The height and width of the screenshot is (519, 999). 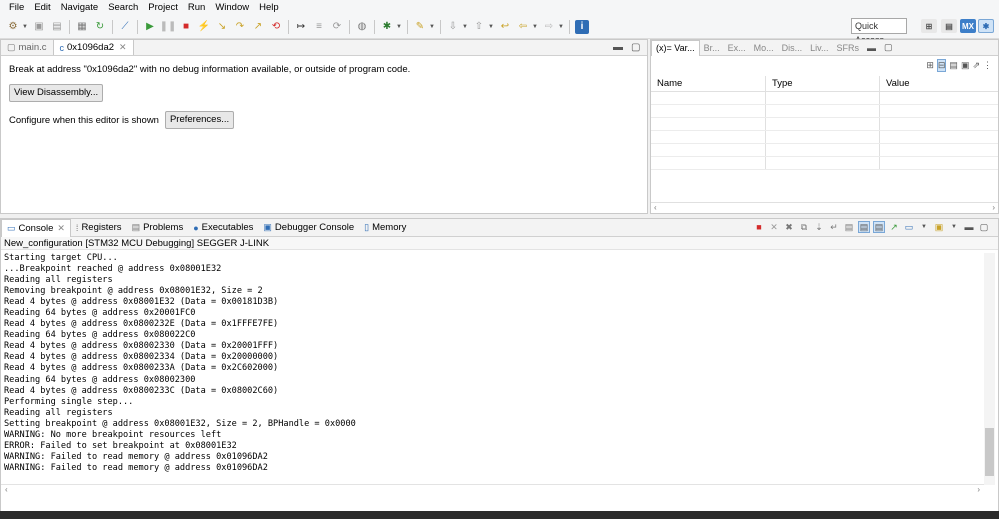 I want to click on remove-all-icon: ✖, so click(x=789, y=227).